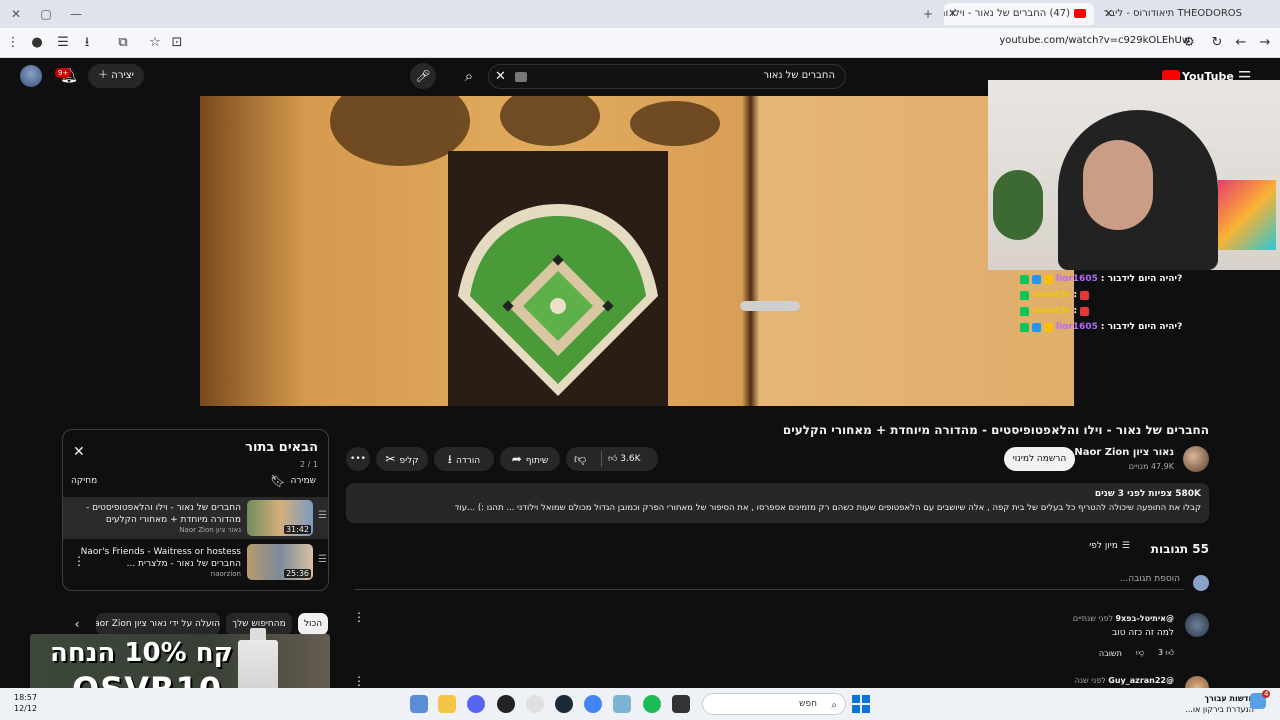 This screenshot has height=720, width=1280. What do you see at coordinates (79, 561) in the screenshot?
I see `item-menu-icon: ⋮` at bounding box center [79, 561].